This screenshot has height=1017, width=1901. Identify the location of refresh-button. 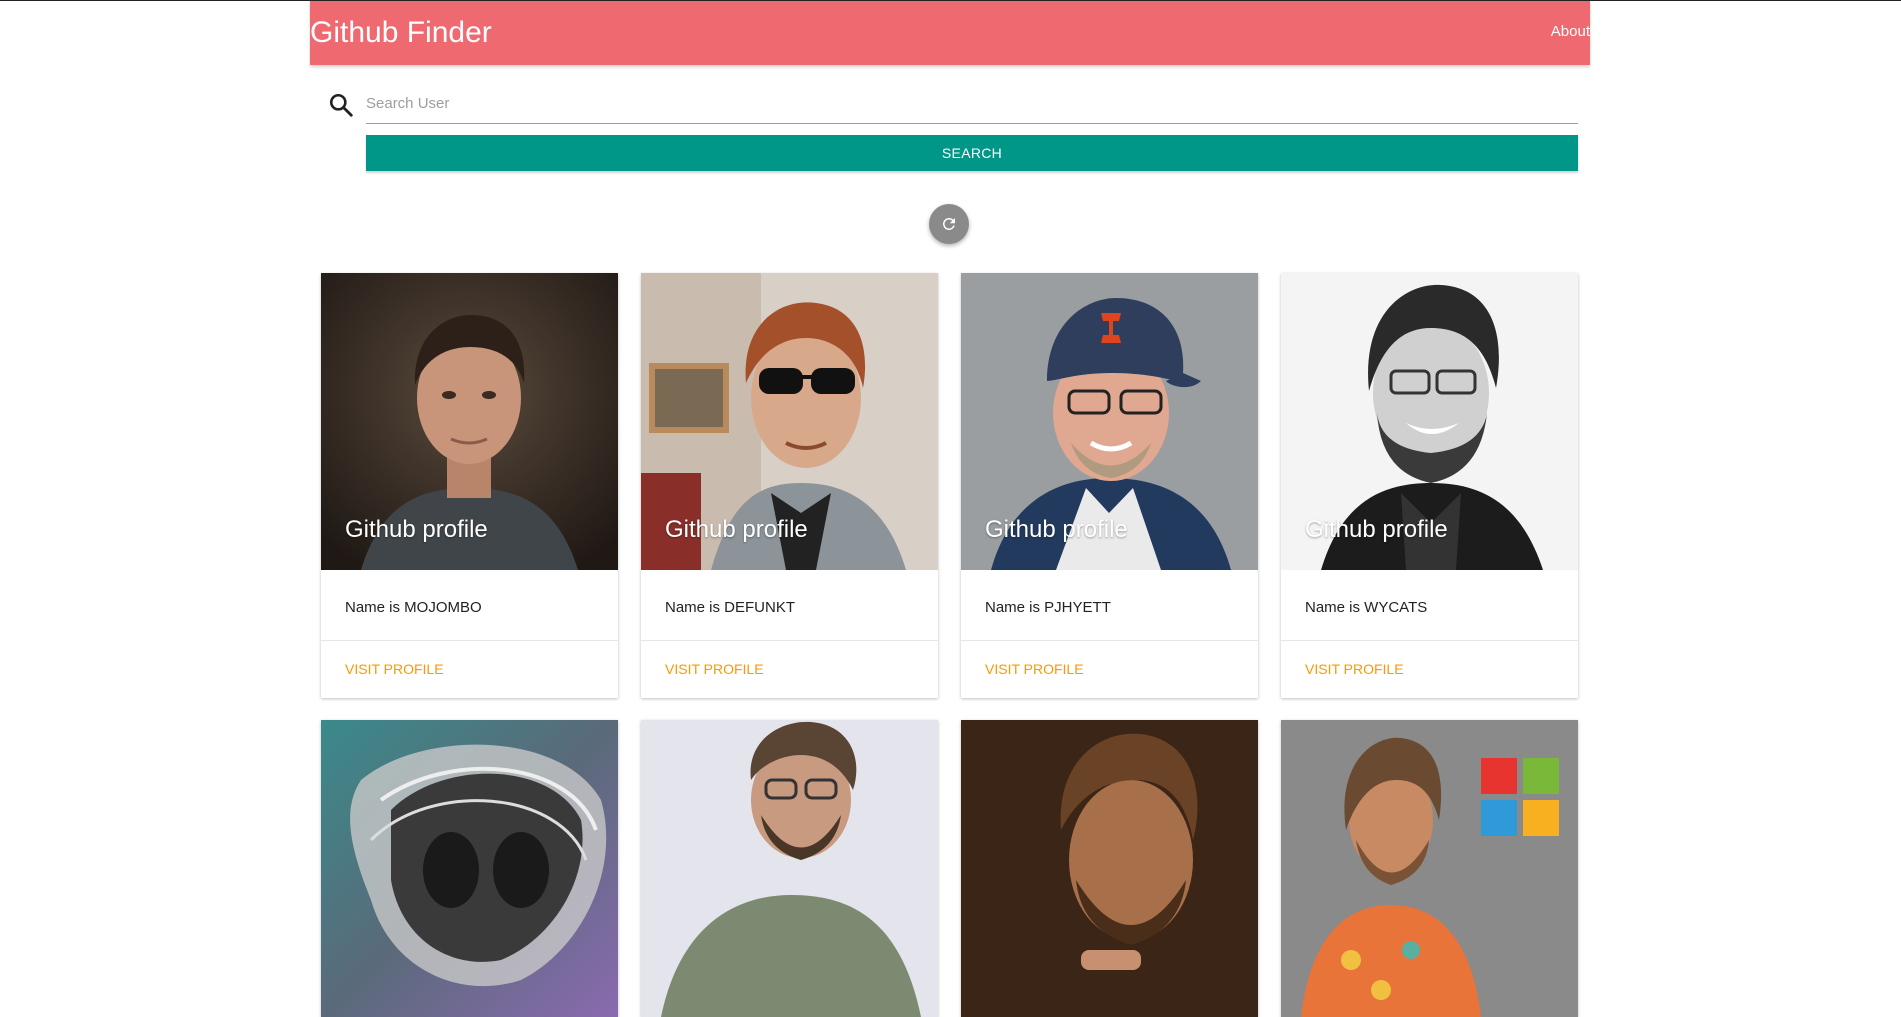
(949, 224).